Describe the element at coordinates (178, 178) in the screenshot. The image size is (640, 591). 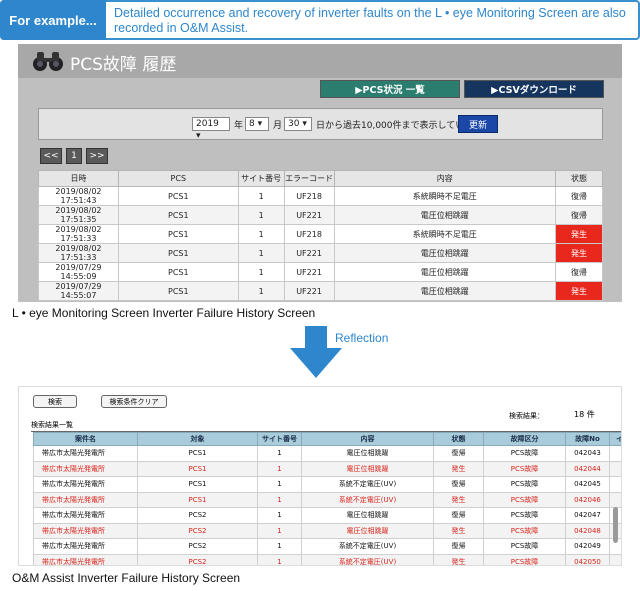
I see `col-pcs: PCS` at that location.